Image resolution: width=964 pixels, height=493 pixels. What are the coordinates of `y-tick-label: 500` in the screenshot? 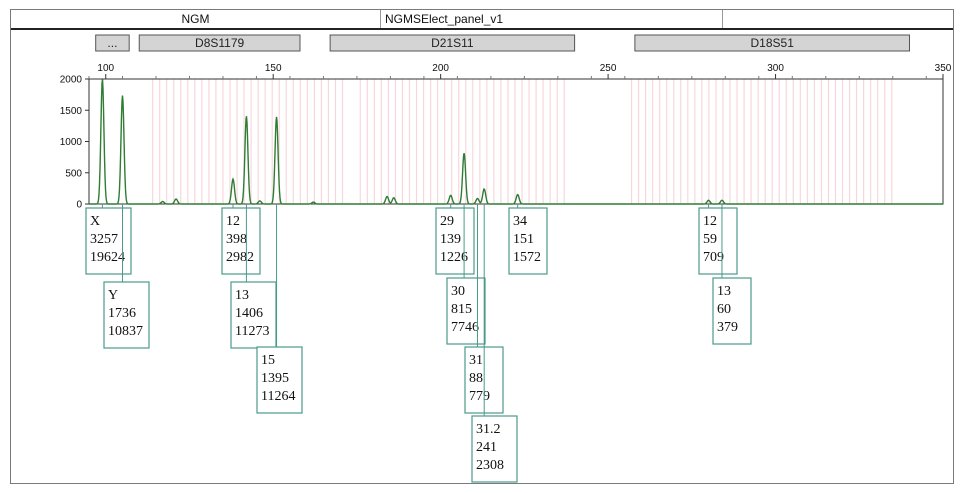 It's located at (73, 173).